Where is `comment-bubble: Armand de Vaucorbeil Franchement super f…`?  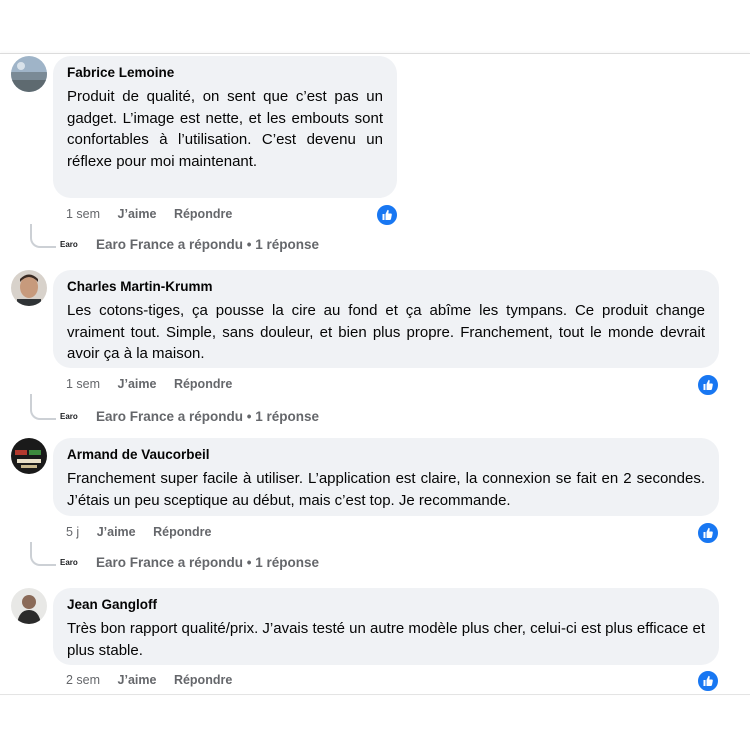 comment-bubble: Armand de Vaucorbeil Franchement super f… is located at coordinates (386, 477).